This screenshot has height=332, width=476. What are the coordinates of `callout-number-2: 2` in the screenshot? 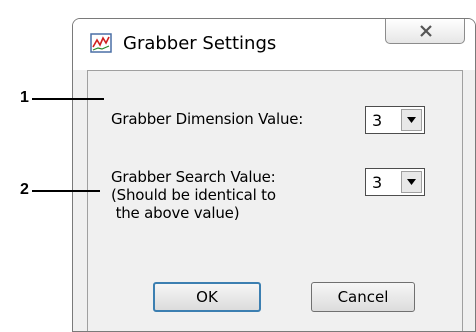 It's located at (24, 189).